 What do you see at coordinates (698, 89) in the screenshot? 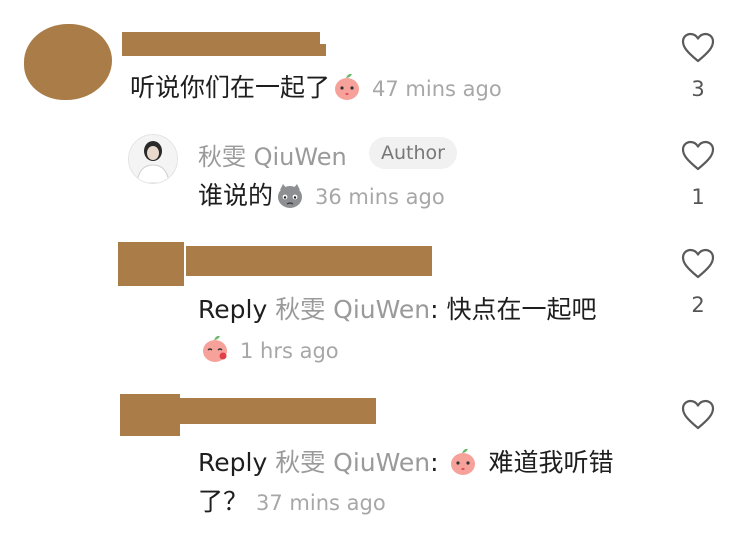
I see `like-count-1: 3` at bounding box center [698, 89].